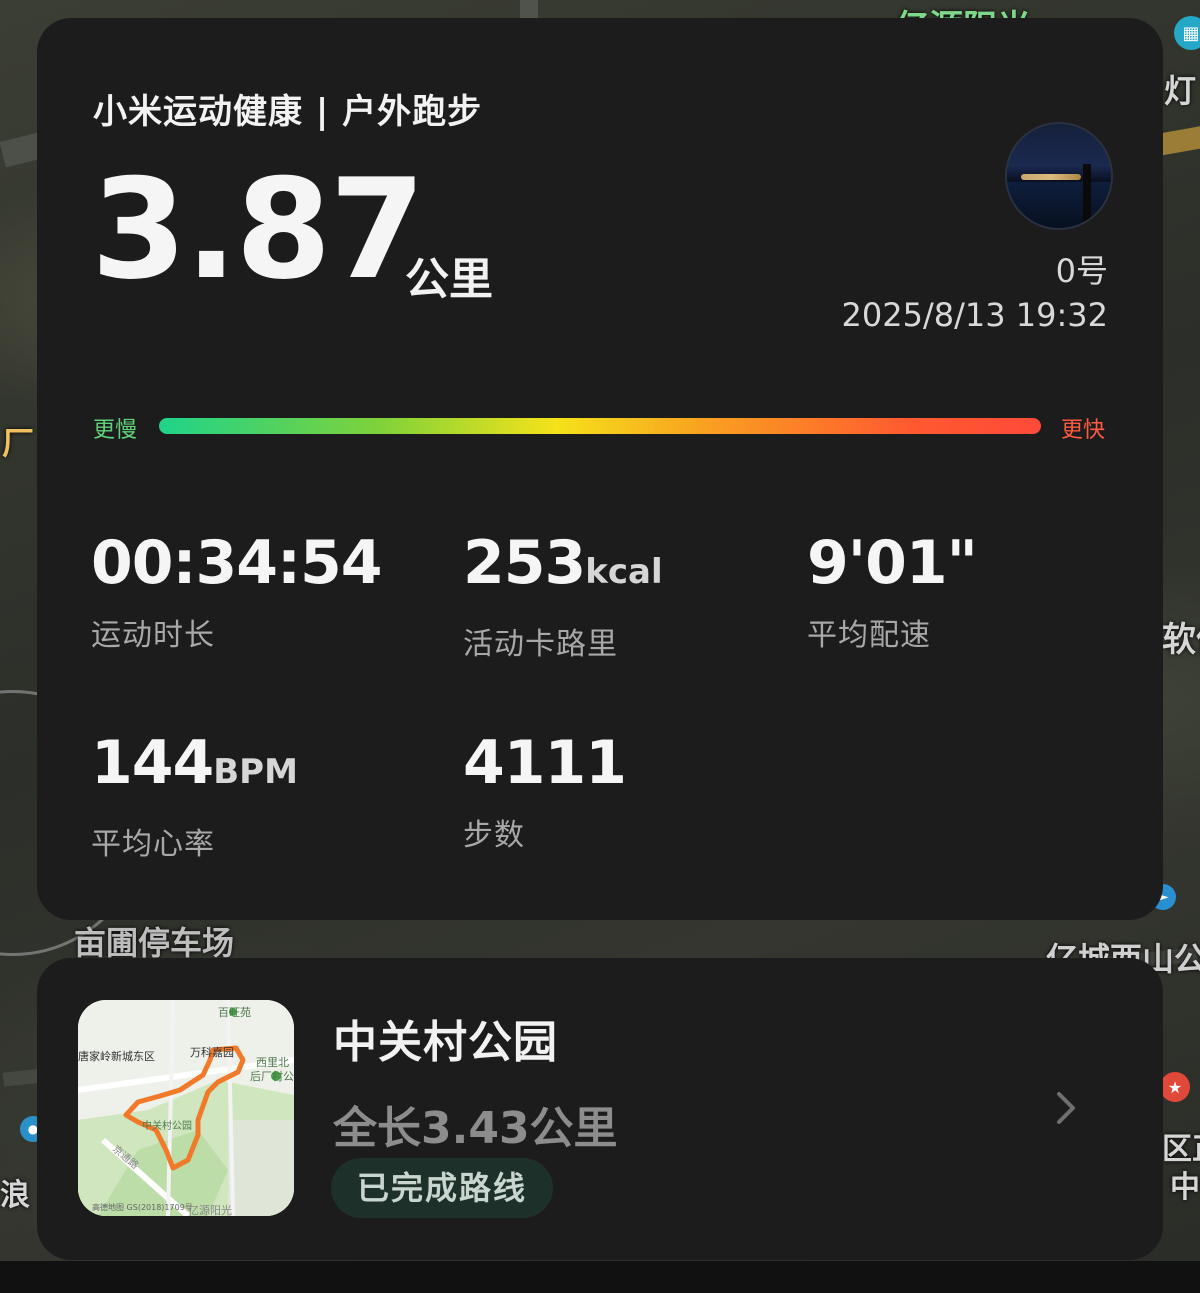  Describe the element at coordinates (255, 772) in the screenshot. I see `heart-rate-unit: BPM` at that location.